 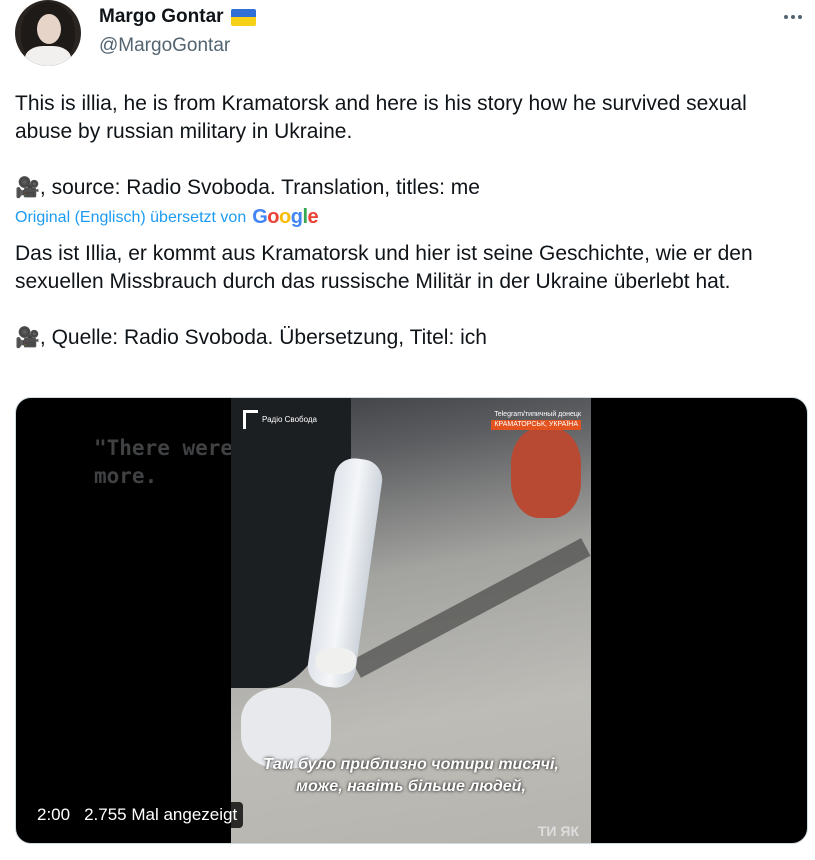 What do you see at coordinates (164, 46) in the screenshot?
I see `author-handle: @MargoGontar` at bounding box center [164, 46].